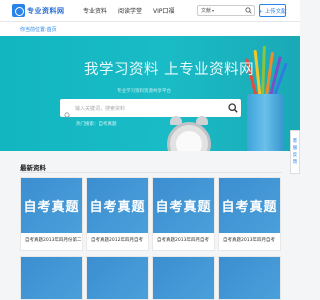  What do you see at coordinates (265, 122) in the screenshot?
I see `pencil-cup` at bounding box center [265, 122].